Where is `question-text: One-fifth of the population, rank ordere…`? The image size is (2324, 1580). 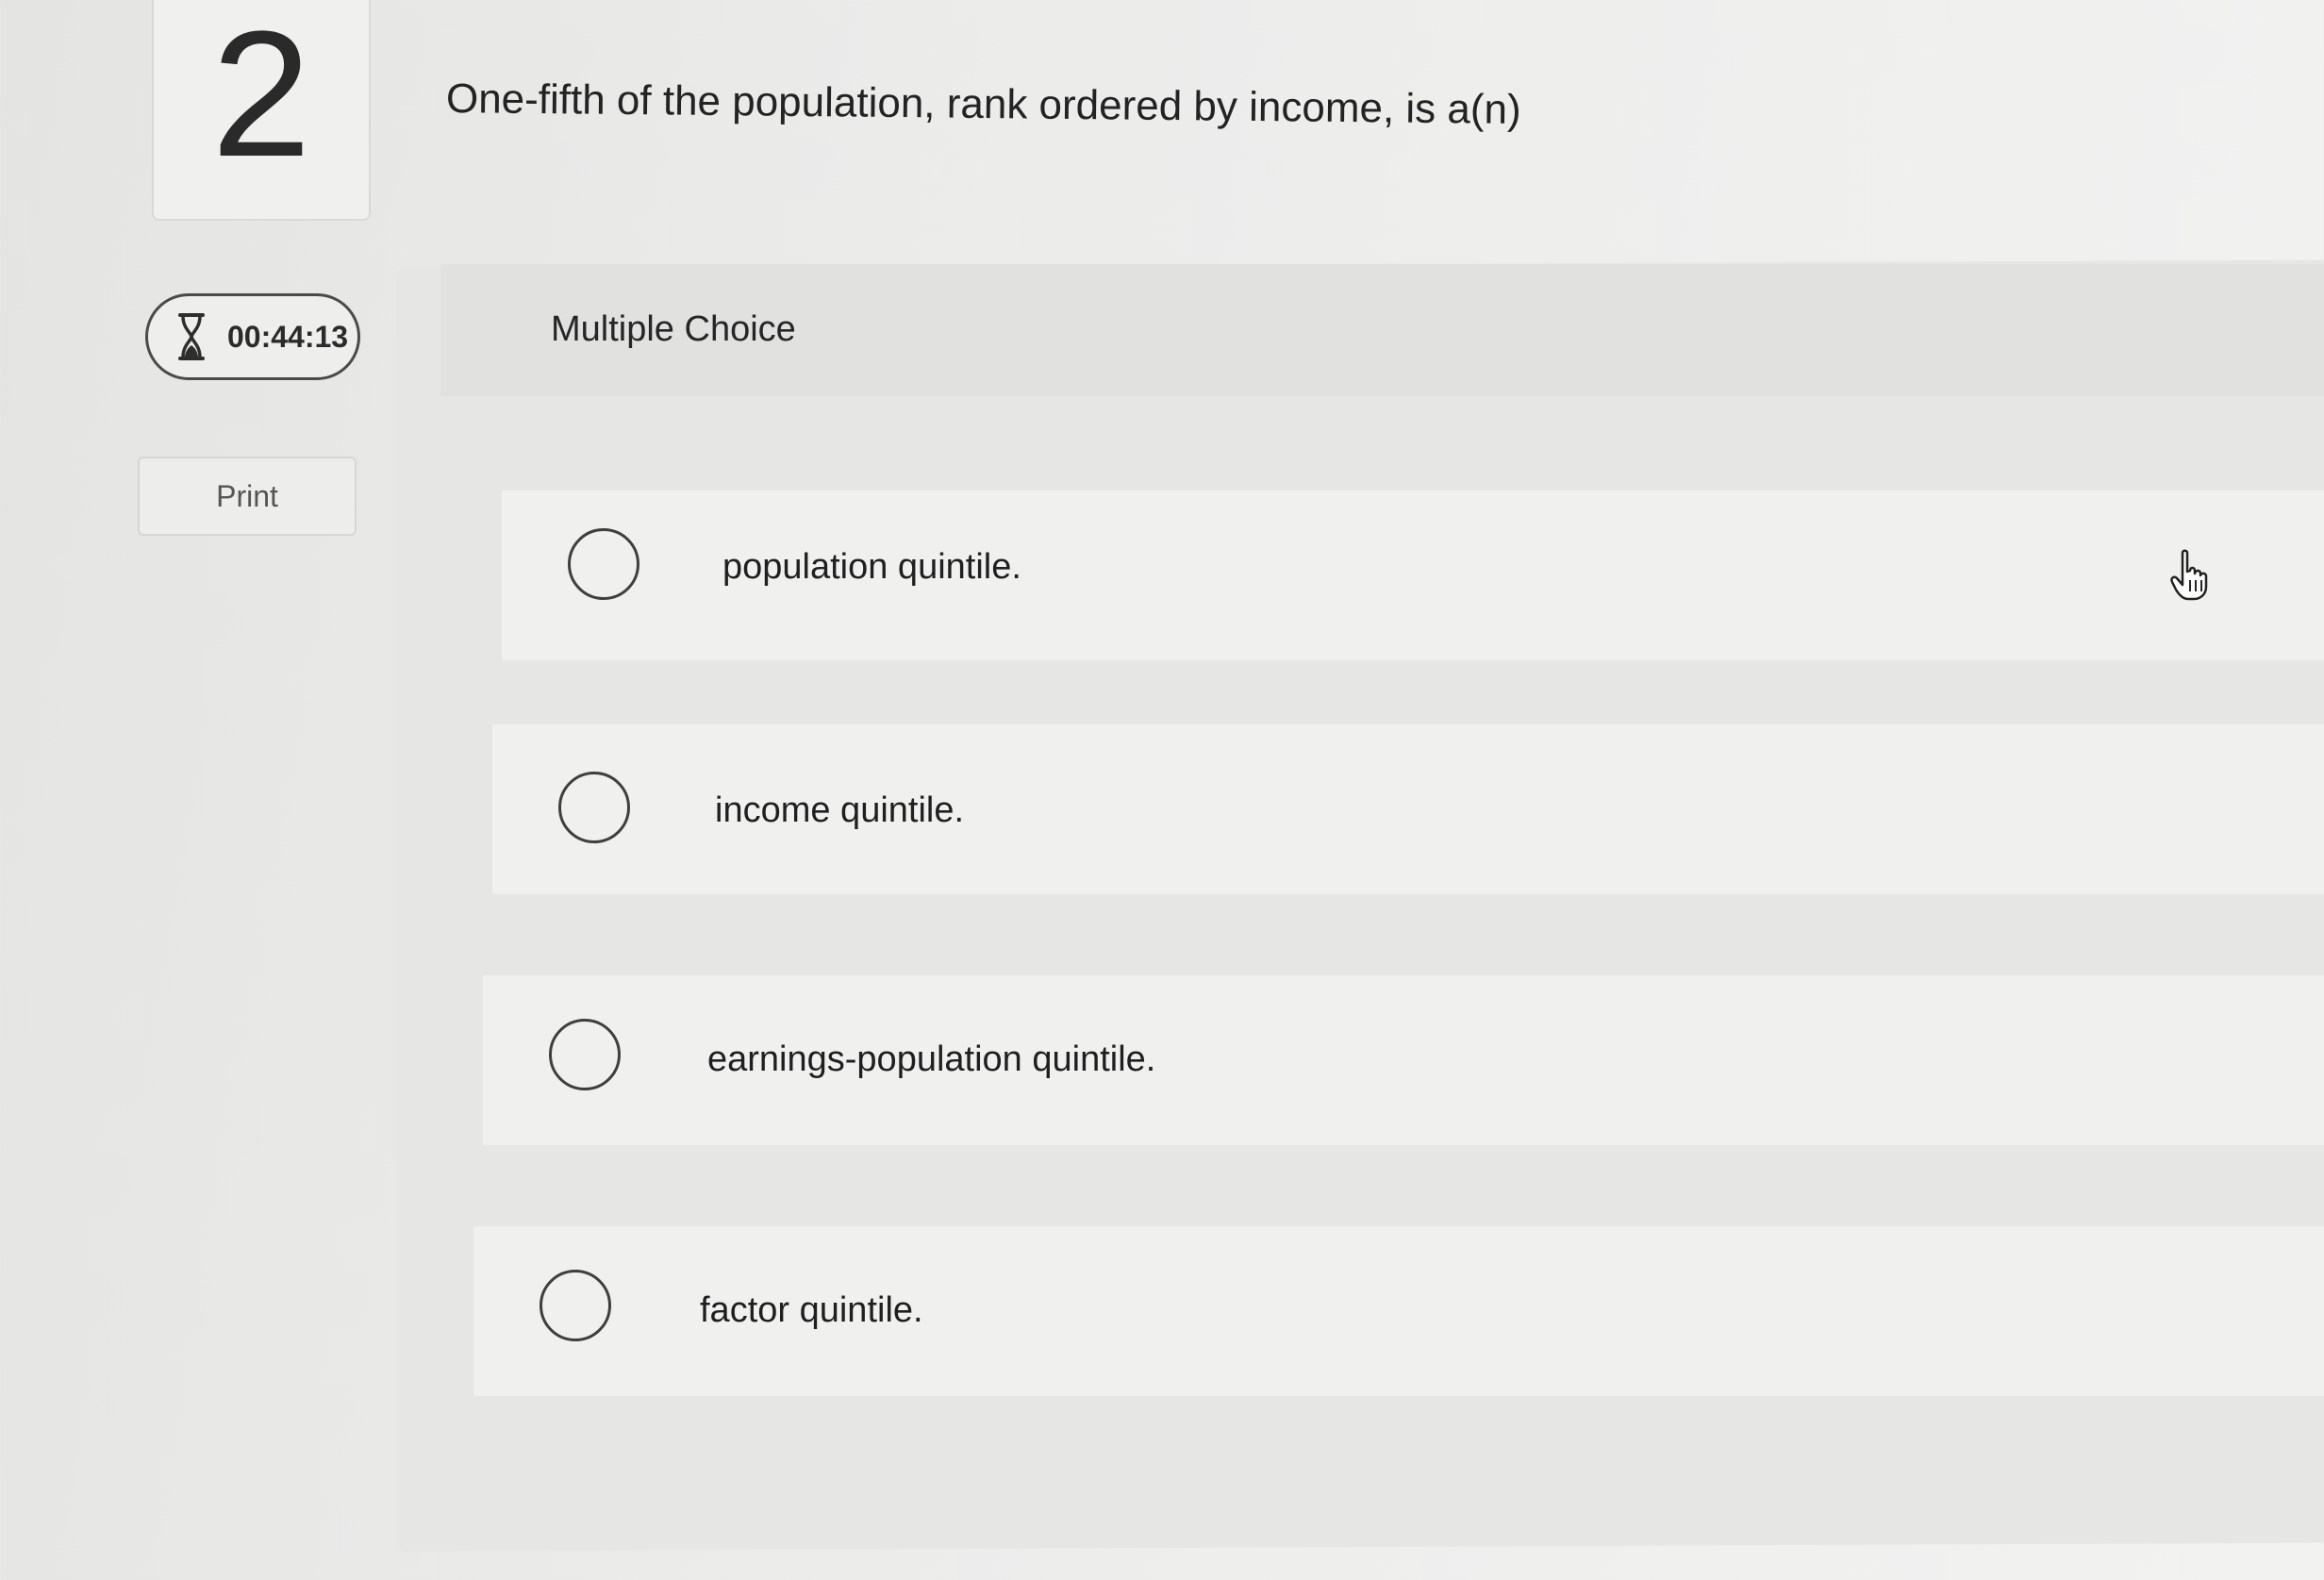 question-text: One-fifth of the population, rank ordere… is located at coordinates (983, 104).